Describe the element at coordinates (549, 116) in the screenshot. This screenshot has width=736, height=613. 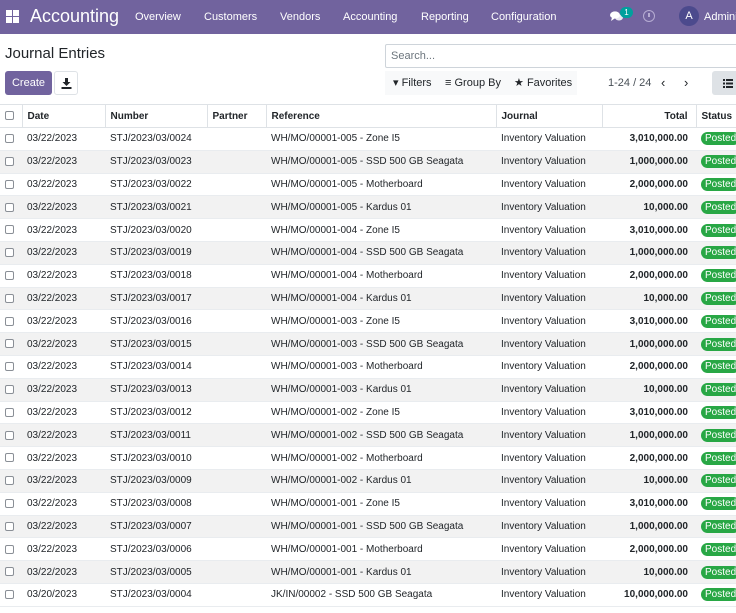
I see `column-journal: Journal` at that location.